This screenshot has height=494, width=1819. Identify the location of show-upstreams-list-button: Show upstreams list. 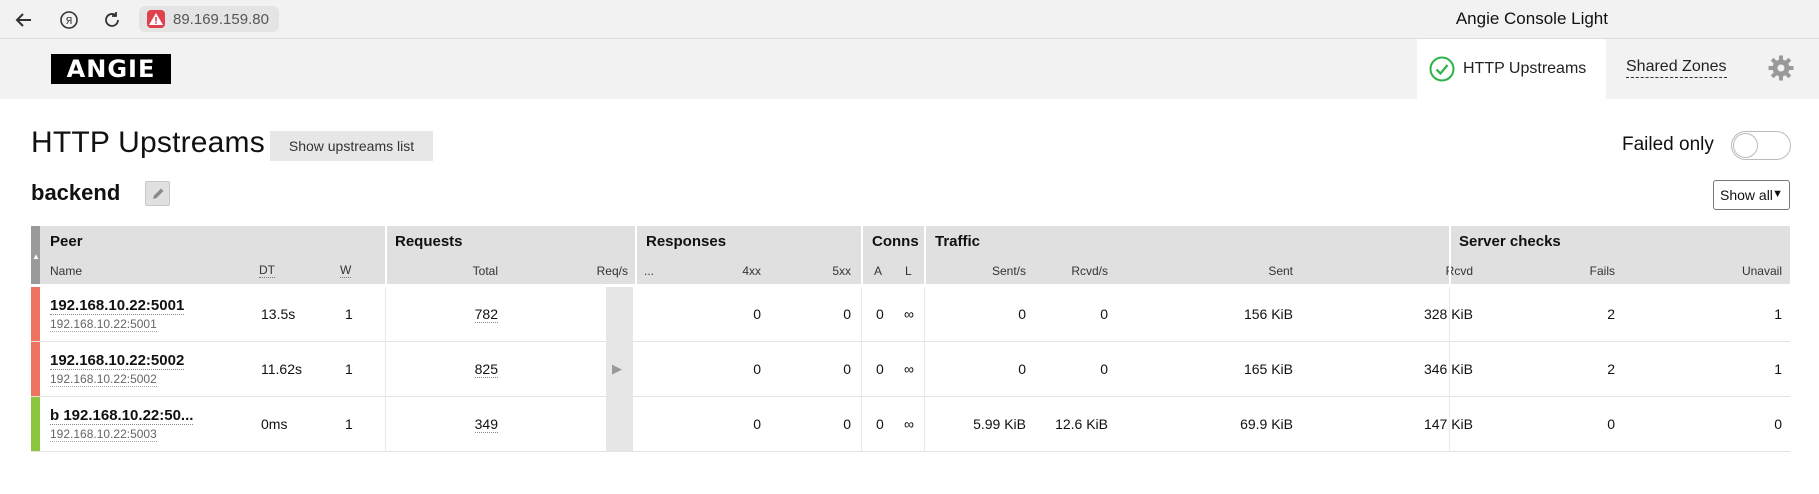
(351, 146).